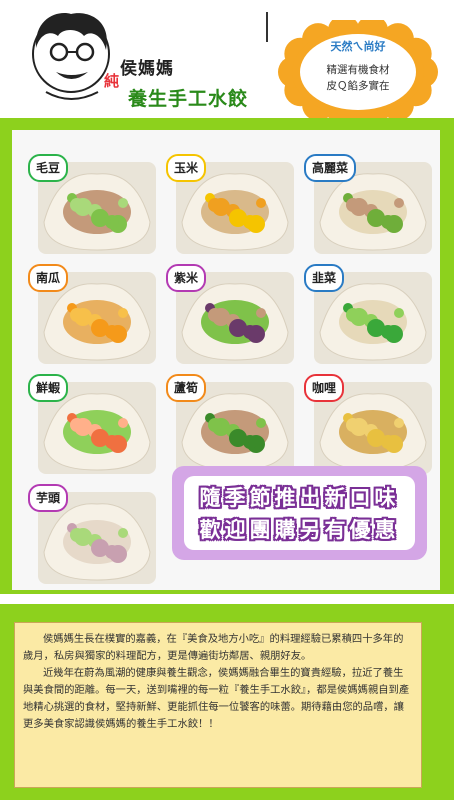 This screenshot has width=454, height=800. What do you see at coordinates (48, 388) in the screenshot?
I see `flavor-label: 鮮蝦` at bounding box center [48, 388].